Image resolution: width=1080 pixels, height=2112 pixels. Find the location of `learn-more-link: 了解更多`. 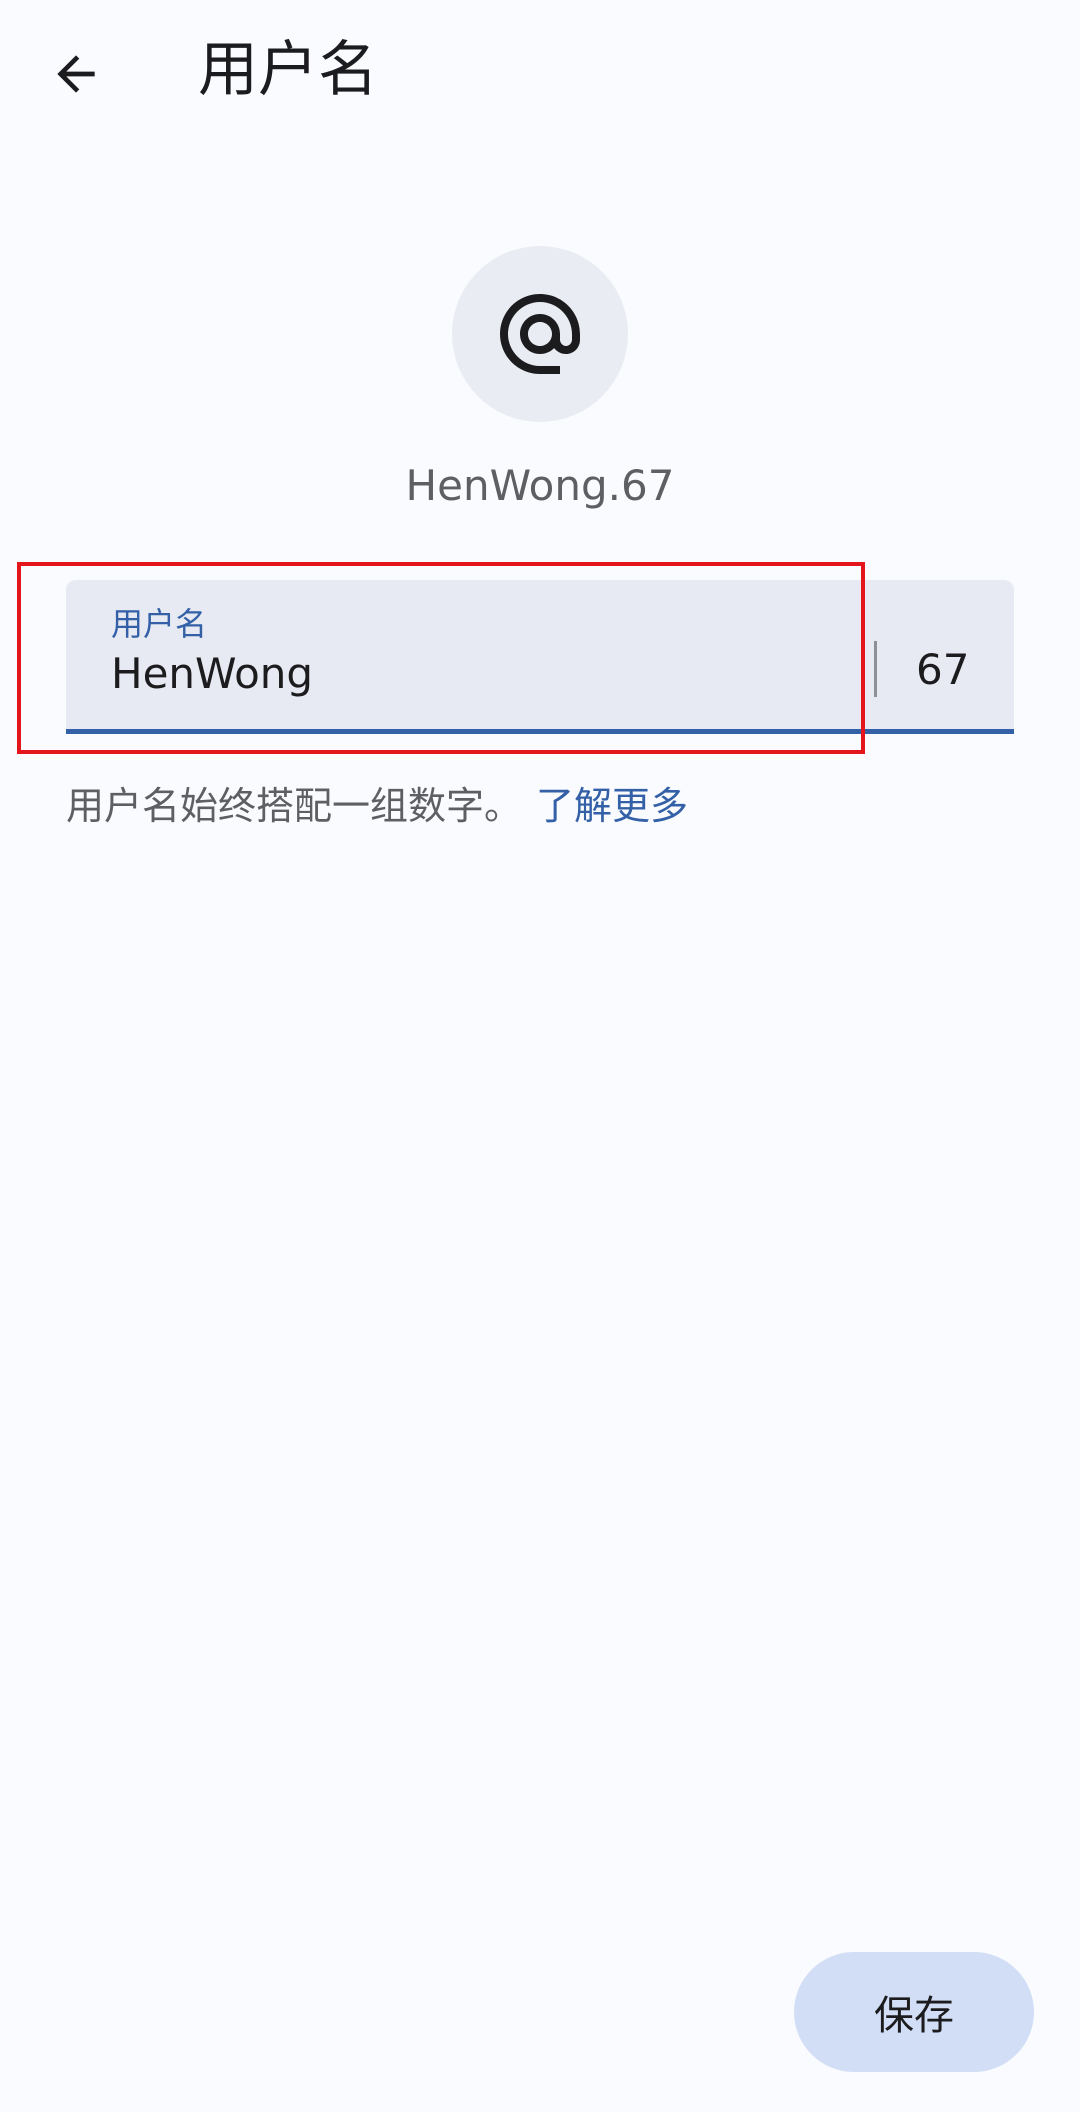

learn-more-link: 了解更多 is located at coordinates (612, 806).